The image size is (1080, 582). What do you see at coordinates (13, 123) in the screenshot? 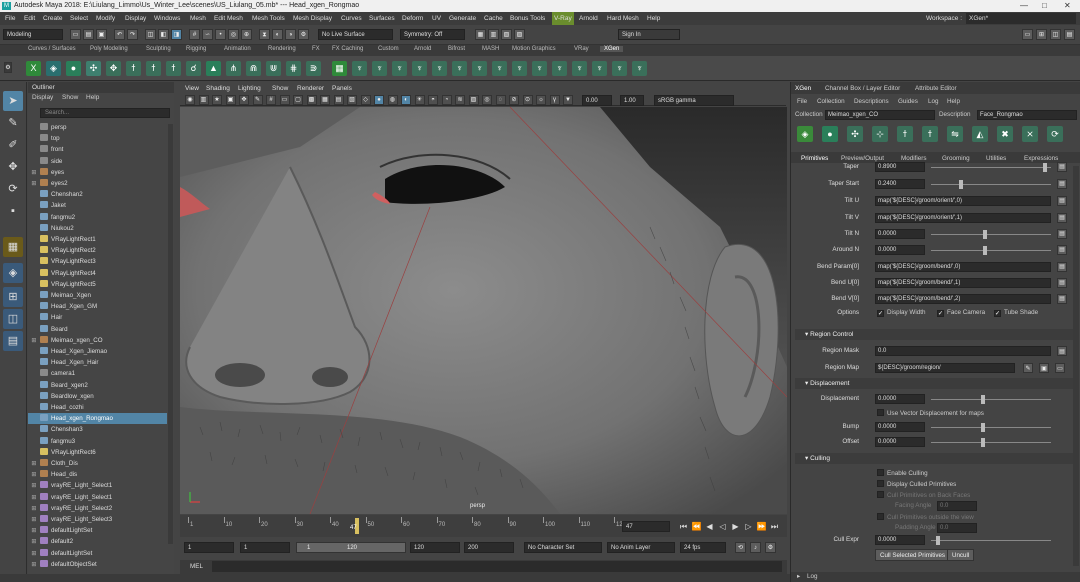
I see `lasso-tool-icon: ✎` at bounding box center [13, 123].